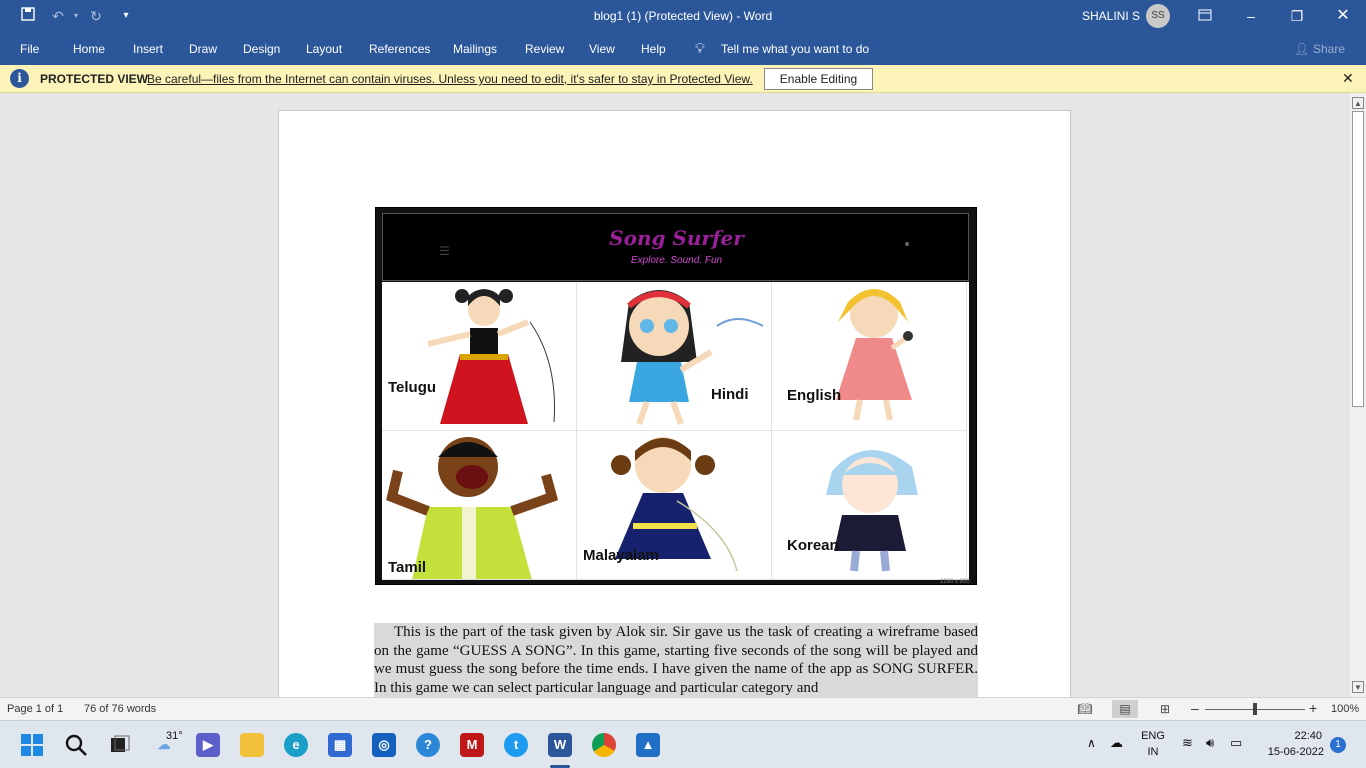  Describe the element at coordinates (604, 745) in the screenshot. I see `chrome-icon` at that location.